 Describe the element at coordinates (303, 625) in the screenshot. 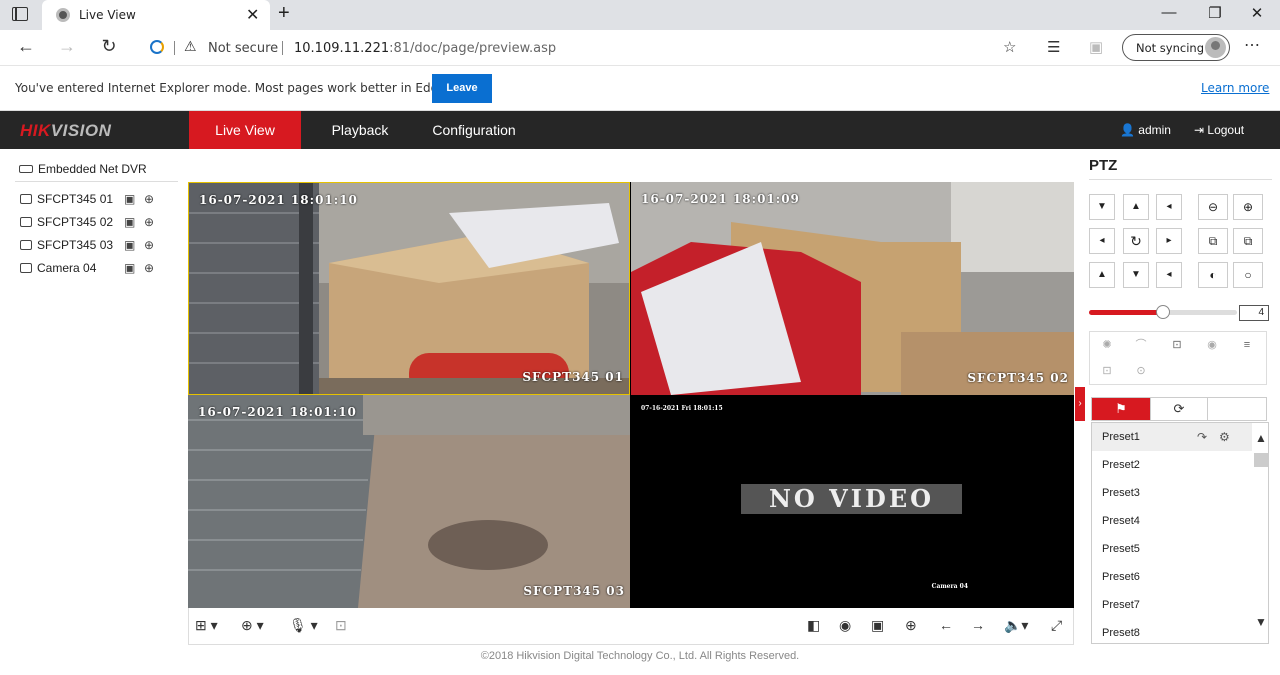

I see `microphone-icon: 🎙 ▾` at that location.